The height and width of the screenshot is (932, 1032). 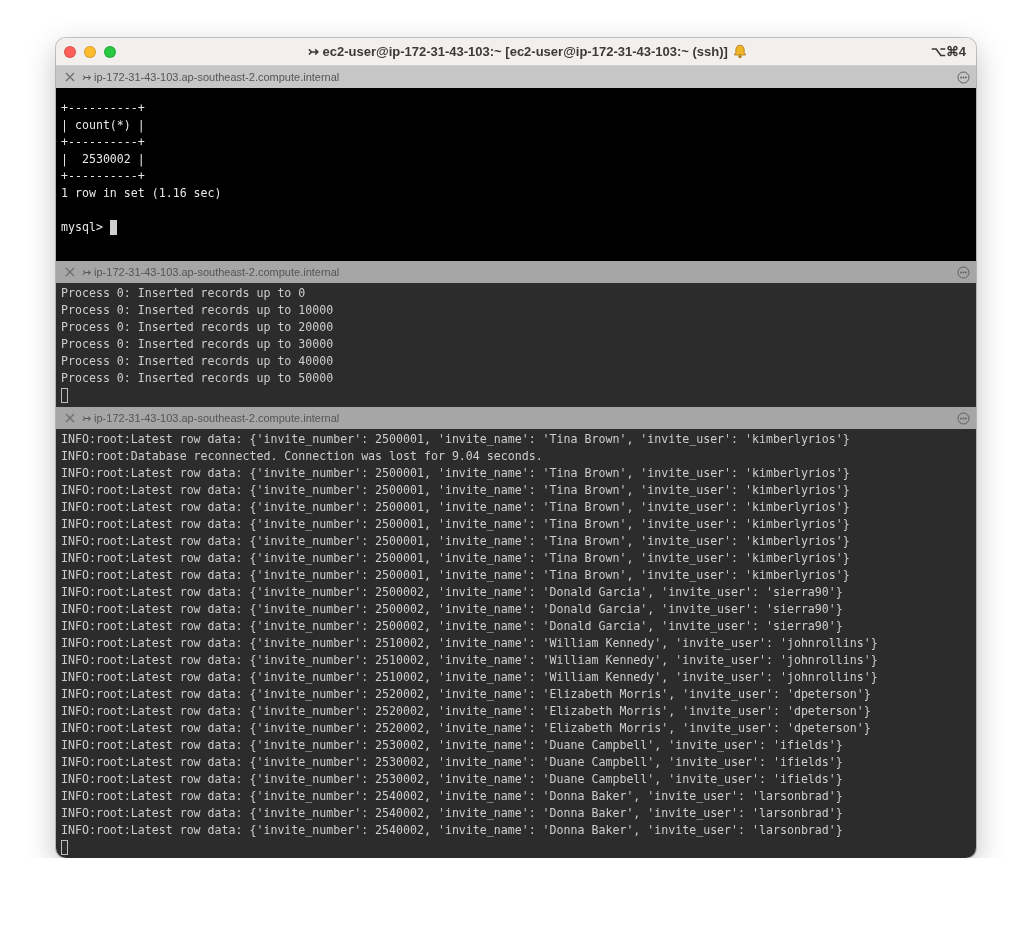 I want to click on terminal-line: Process 0: Inserted records up to 40000, so click(x=197, y=361).